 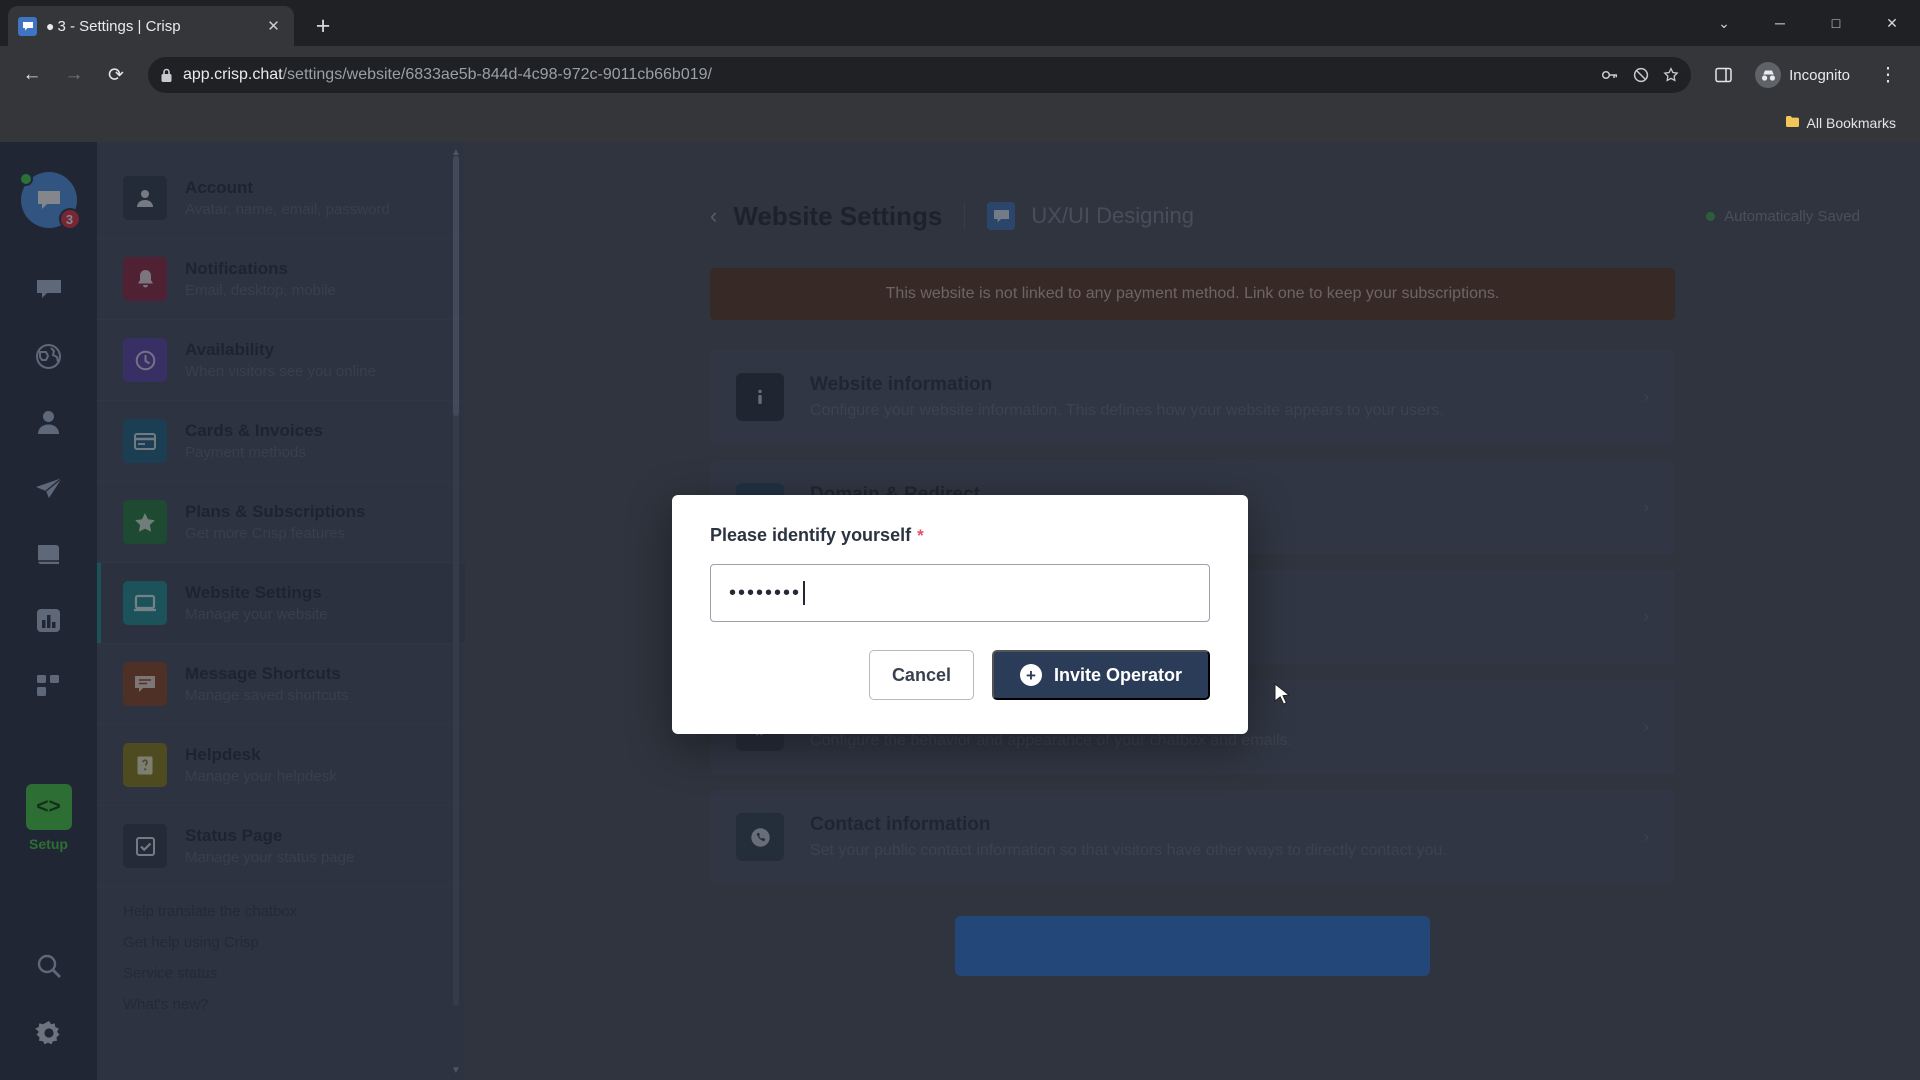 I want to click on tab-title: ● 3 - Settings | Crisp, so click(x=150, y=26).